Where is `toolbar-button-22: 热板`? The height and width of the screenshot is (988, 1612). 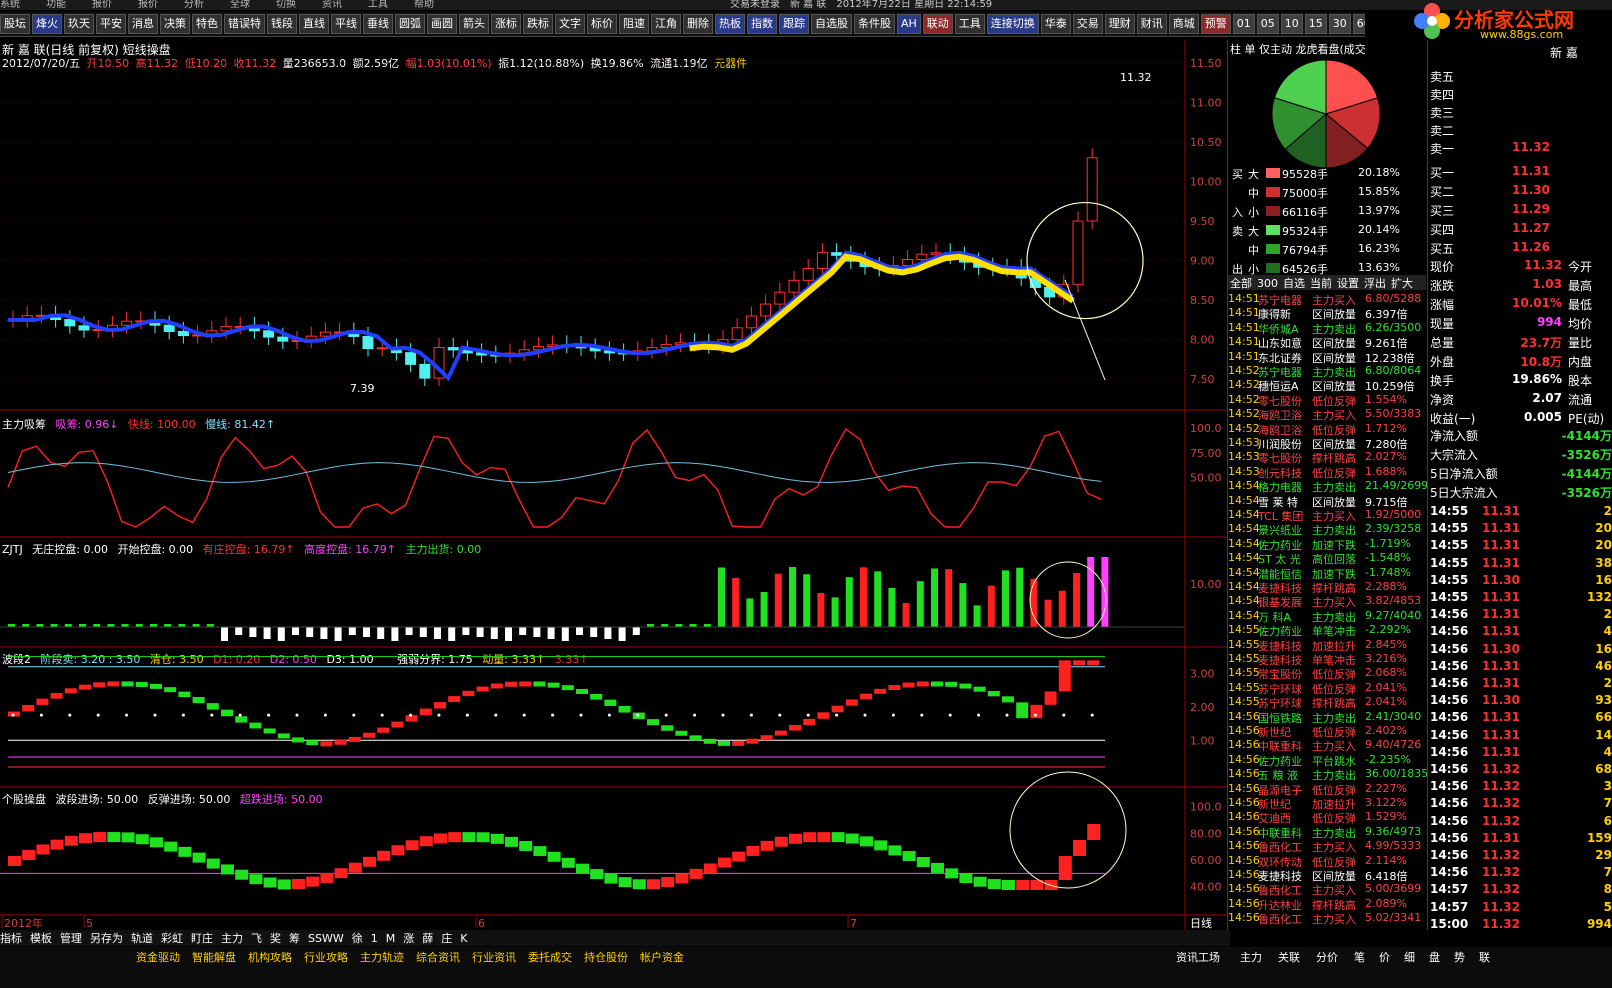
toolbar-button-22: 热板 is located at coordinates (730, 24).